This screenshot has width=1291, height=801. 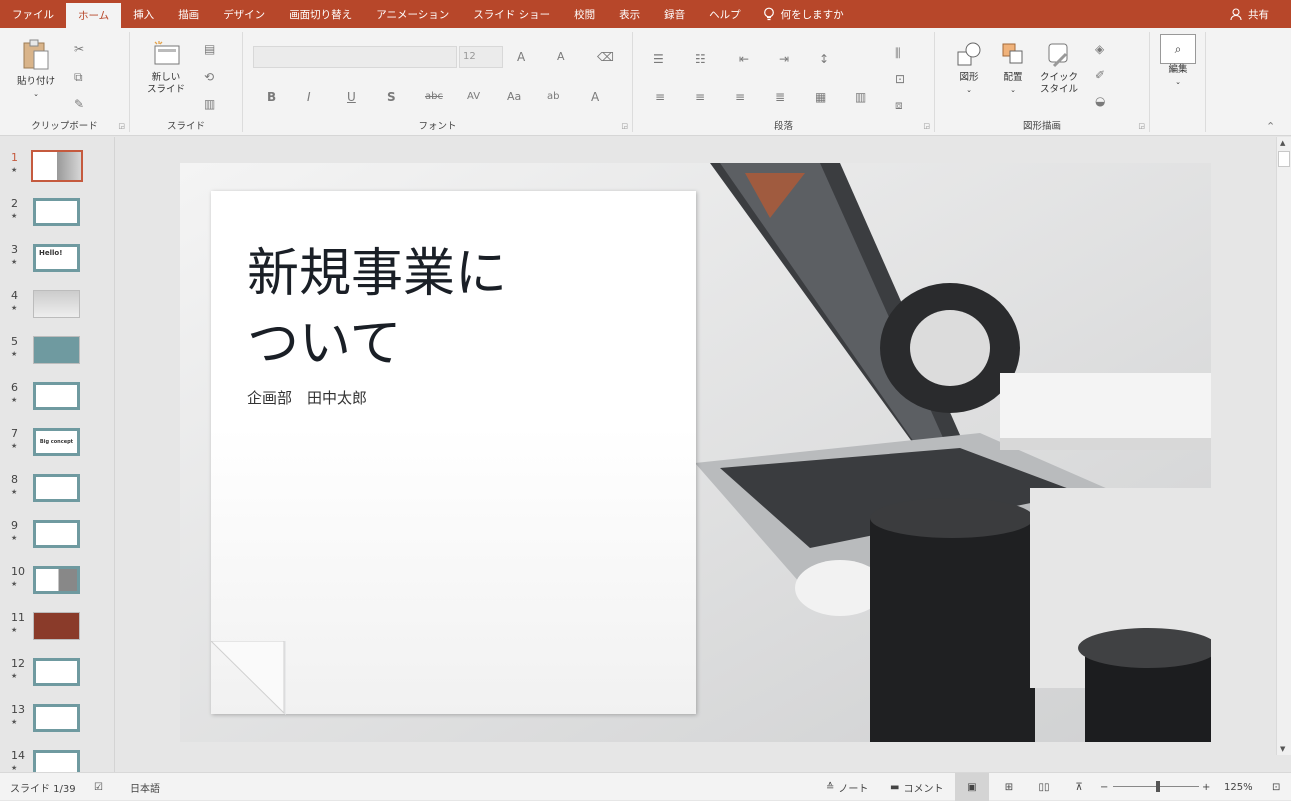 I want to click on clipboard-group: 貼り付け ⌄ ✂ ⧉ ✎ クリップボード ◲, so click(x=65, y=82).